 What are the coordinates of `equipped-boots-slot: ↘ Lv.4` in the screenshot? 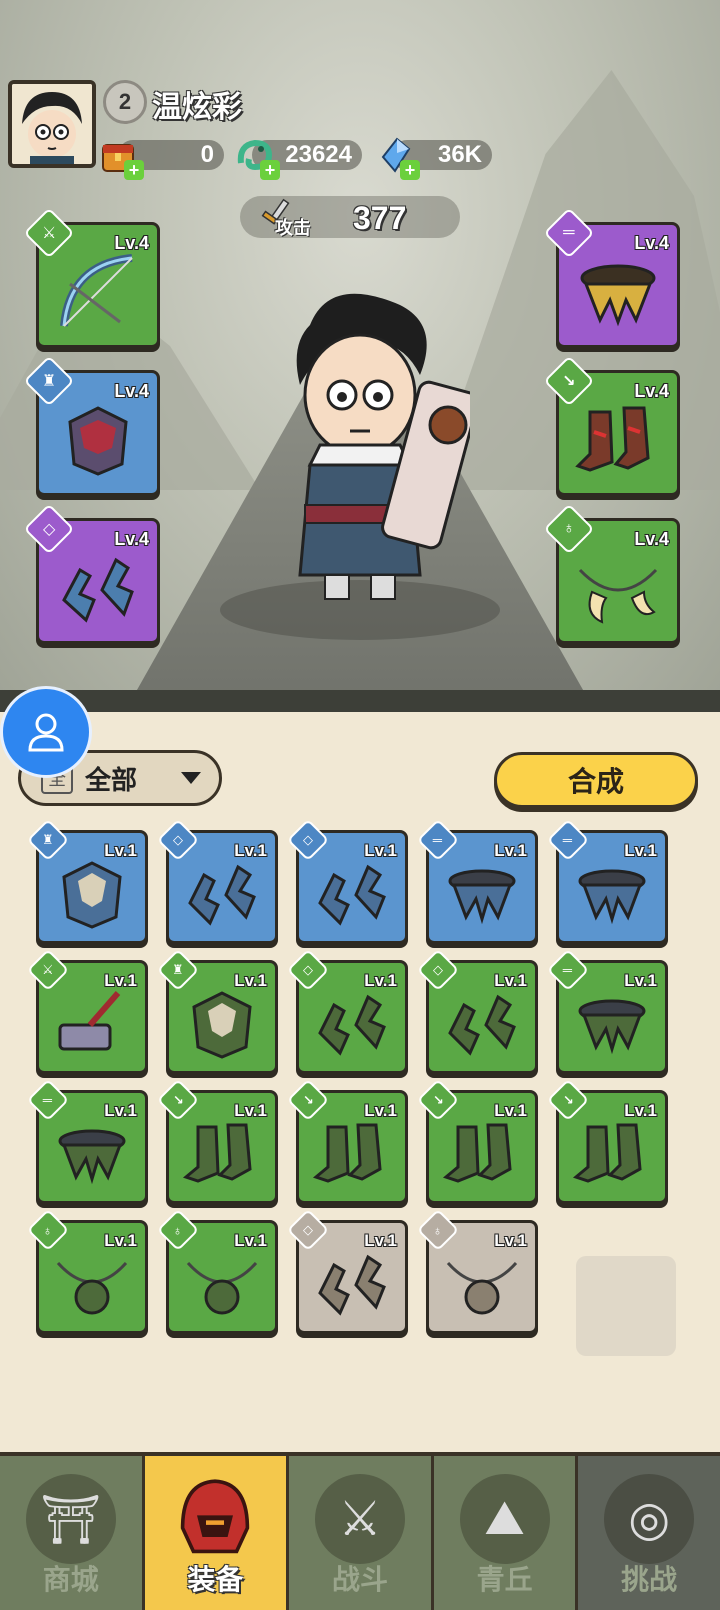 It's located at (611, 425).